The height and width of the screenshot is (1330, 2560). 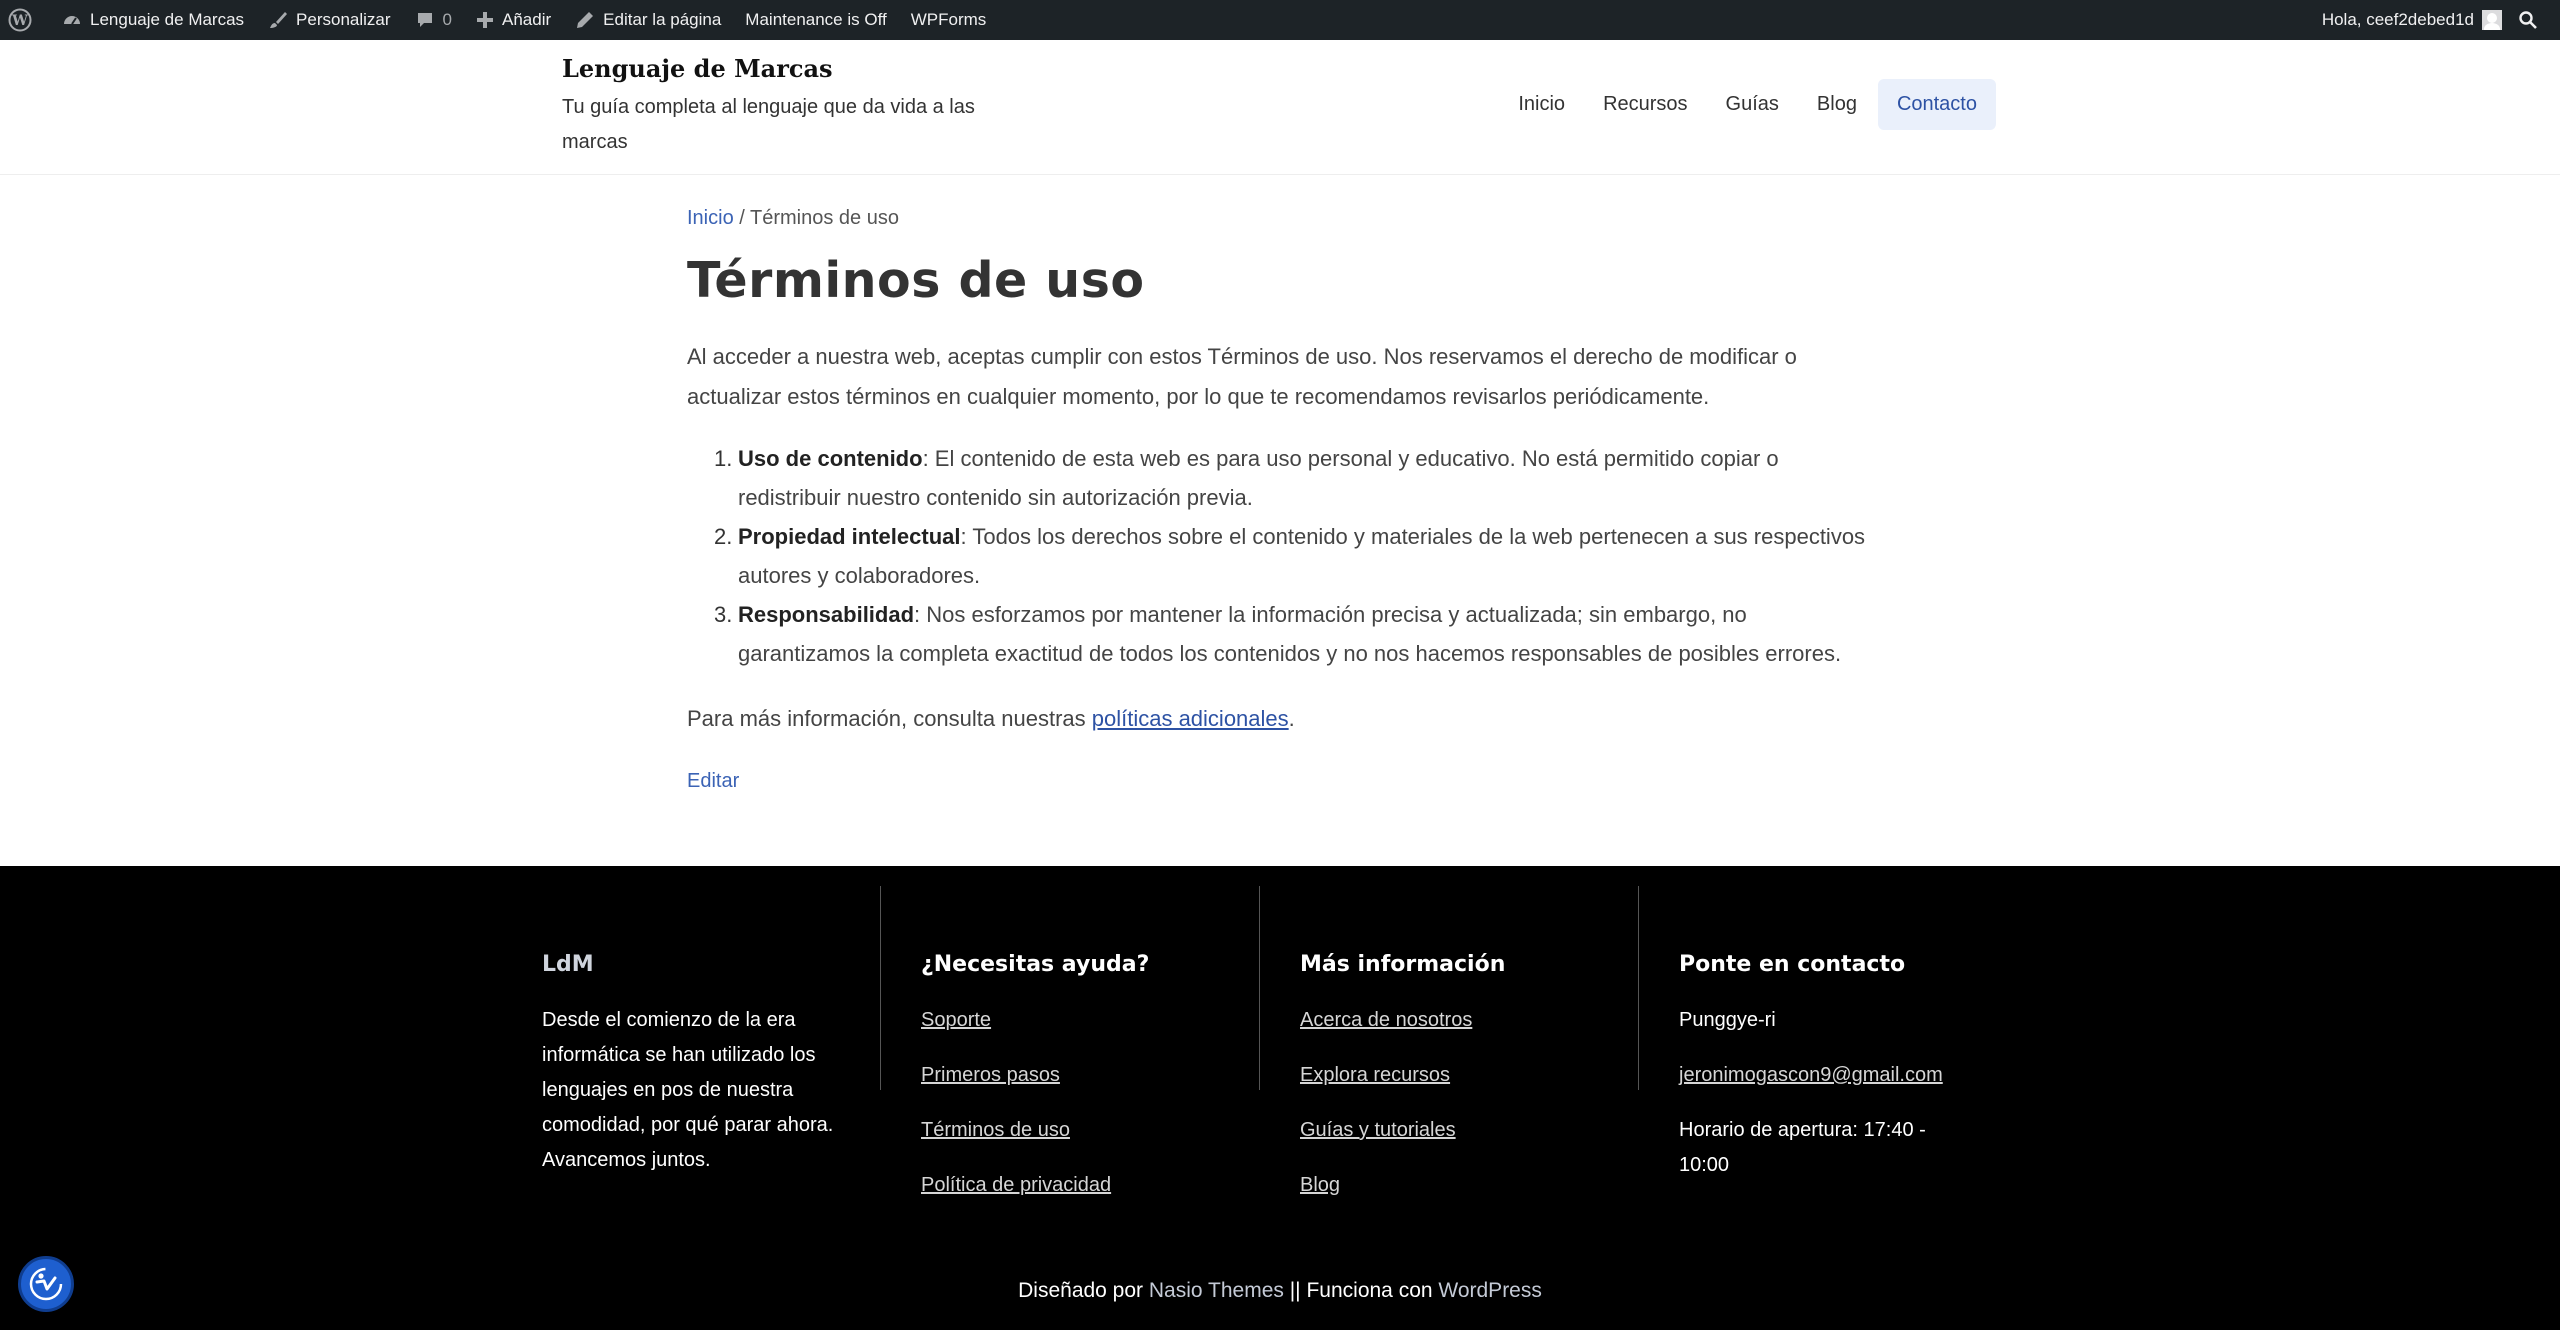 I want to click on nav-item-guias: Guías, so click(x=1752, y=104).